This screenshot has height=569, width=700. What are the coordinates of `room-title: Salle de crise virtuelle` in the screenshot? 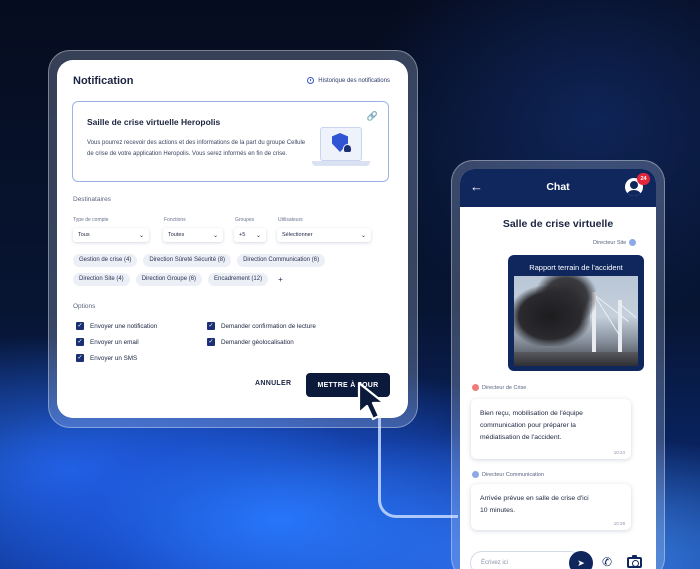 It's located at (558, 224).